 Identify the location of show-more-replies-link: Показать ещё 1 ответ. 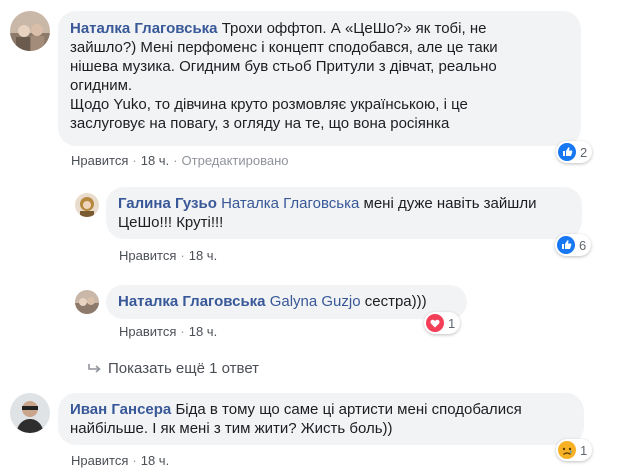
(173, 368).